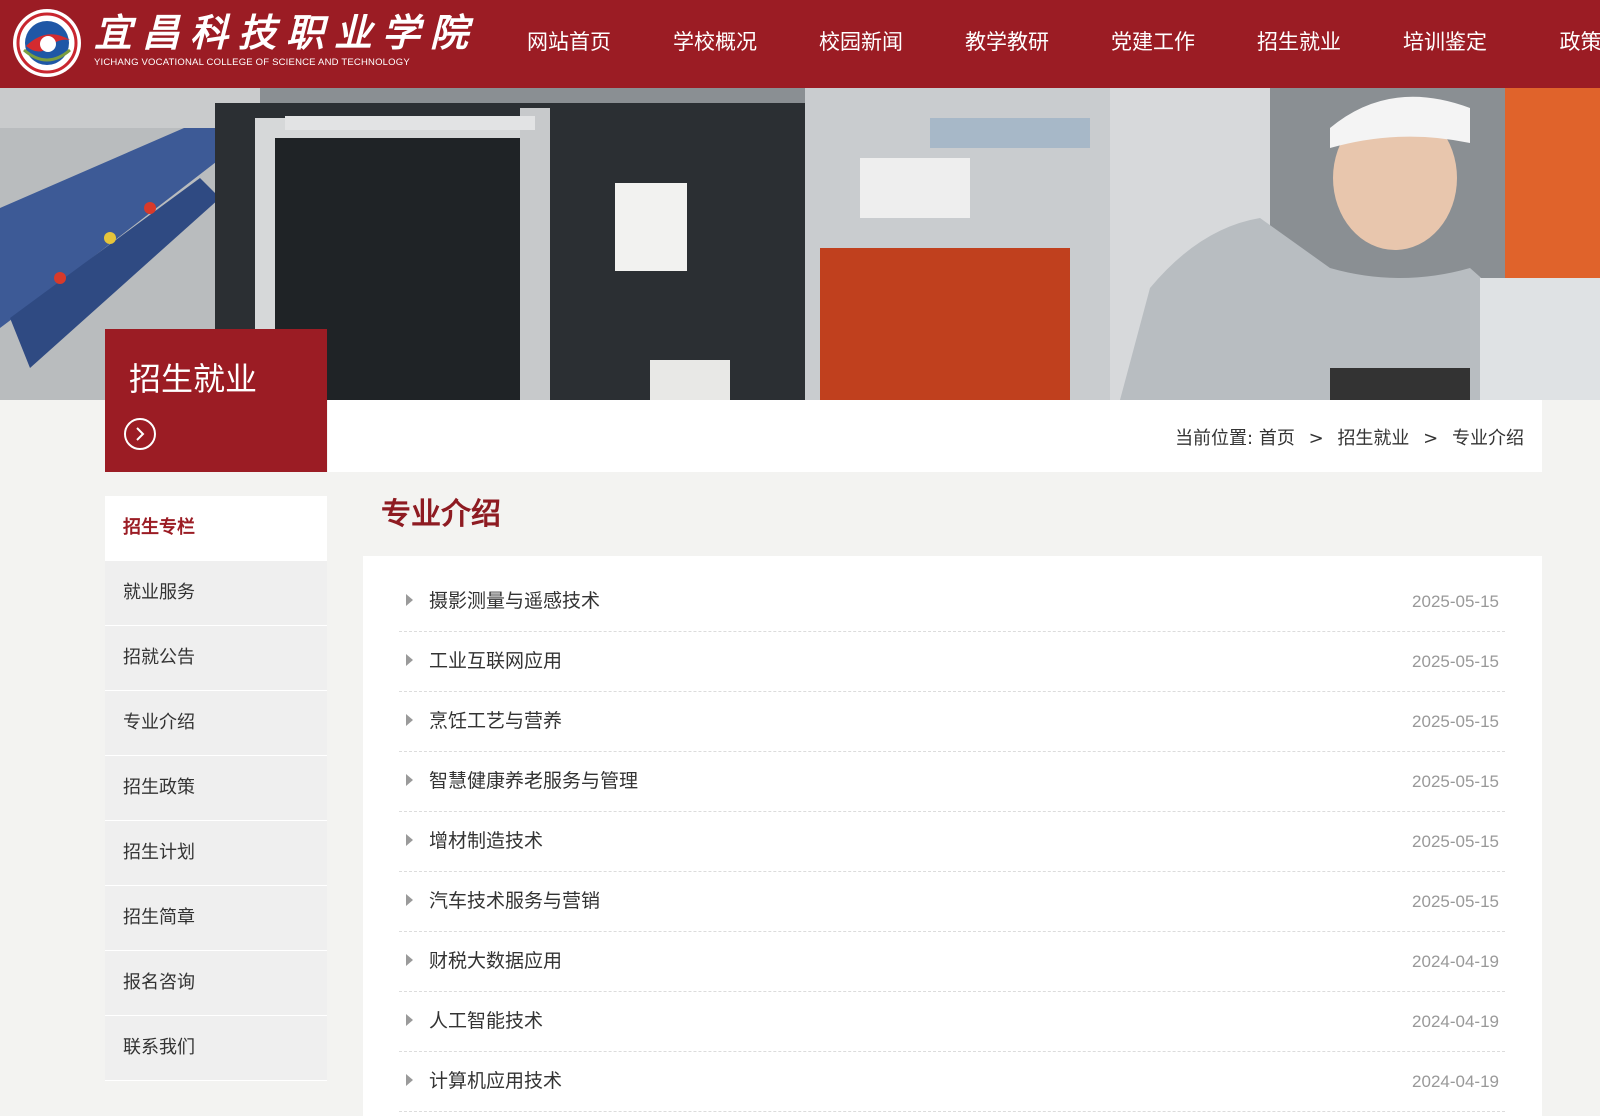 This screenshot has height=1116, width=1600. What do you see at coordinates (216, 983) in the screenshot?
I see `sidebar-item-consult: 报名咨询` at bounding box center [216, 983].